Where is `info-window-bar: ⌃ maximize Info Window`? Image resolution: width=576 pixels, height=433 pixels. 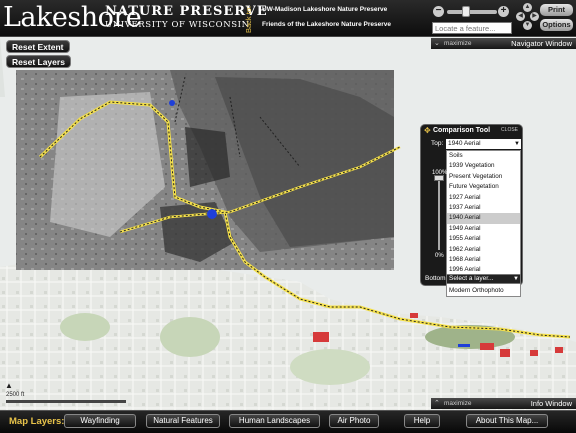
info-window-bar: ⌃ maximize Info Window is located at coordinates (503, 403).